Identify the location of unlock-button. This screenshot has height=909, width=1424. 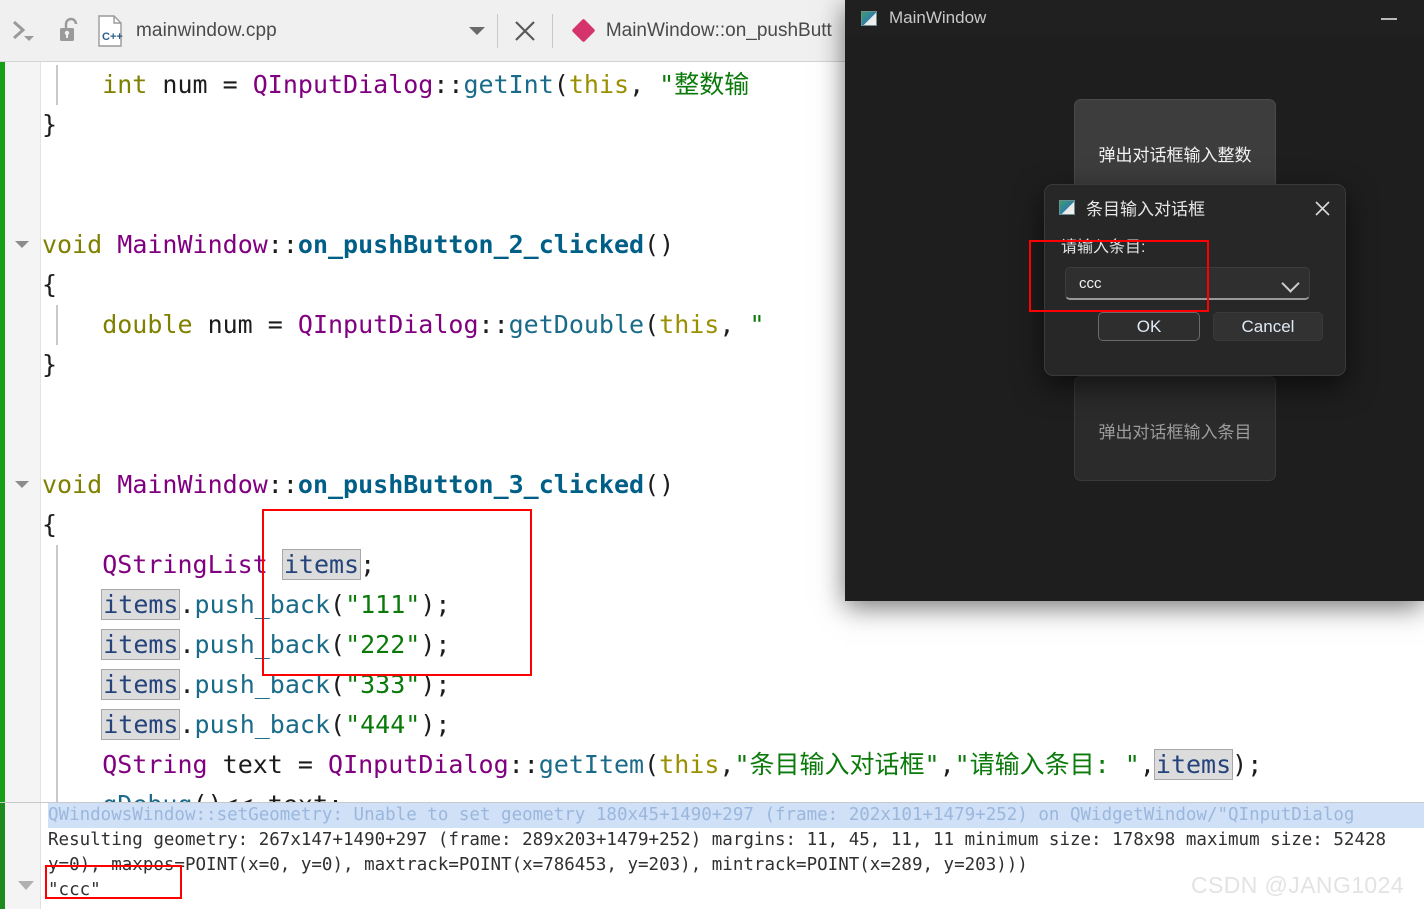
(70, 31).